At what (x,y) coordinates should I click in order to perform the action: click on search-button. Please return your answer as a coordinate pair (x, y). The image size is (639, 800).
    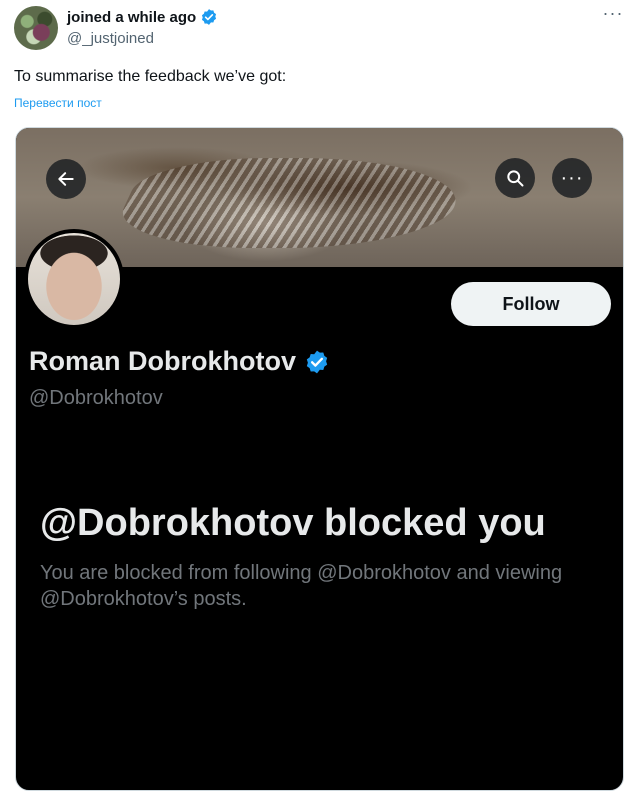
    Looking at the image, I should click on (515, 178).